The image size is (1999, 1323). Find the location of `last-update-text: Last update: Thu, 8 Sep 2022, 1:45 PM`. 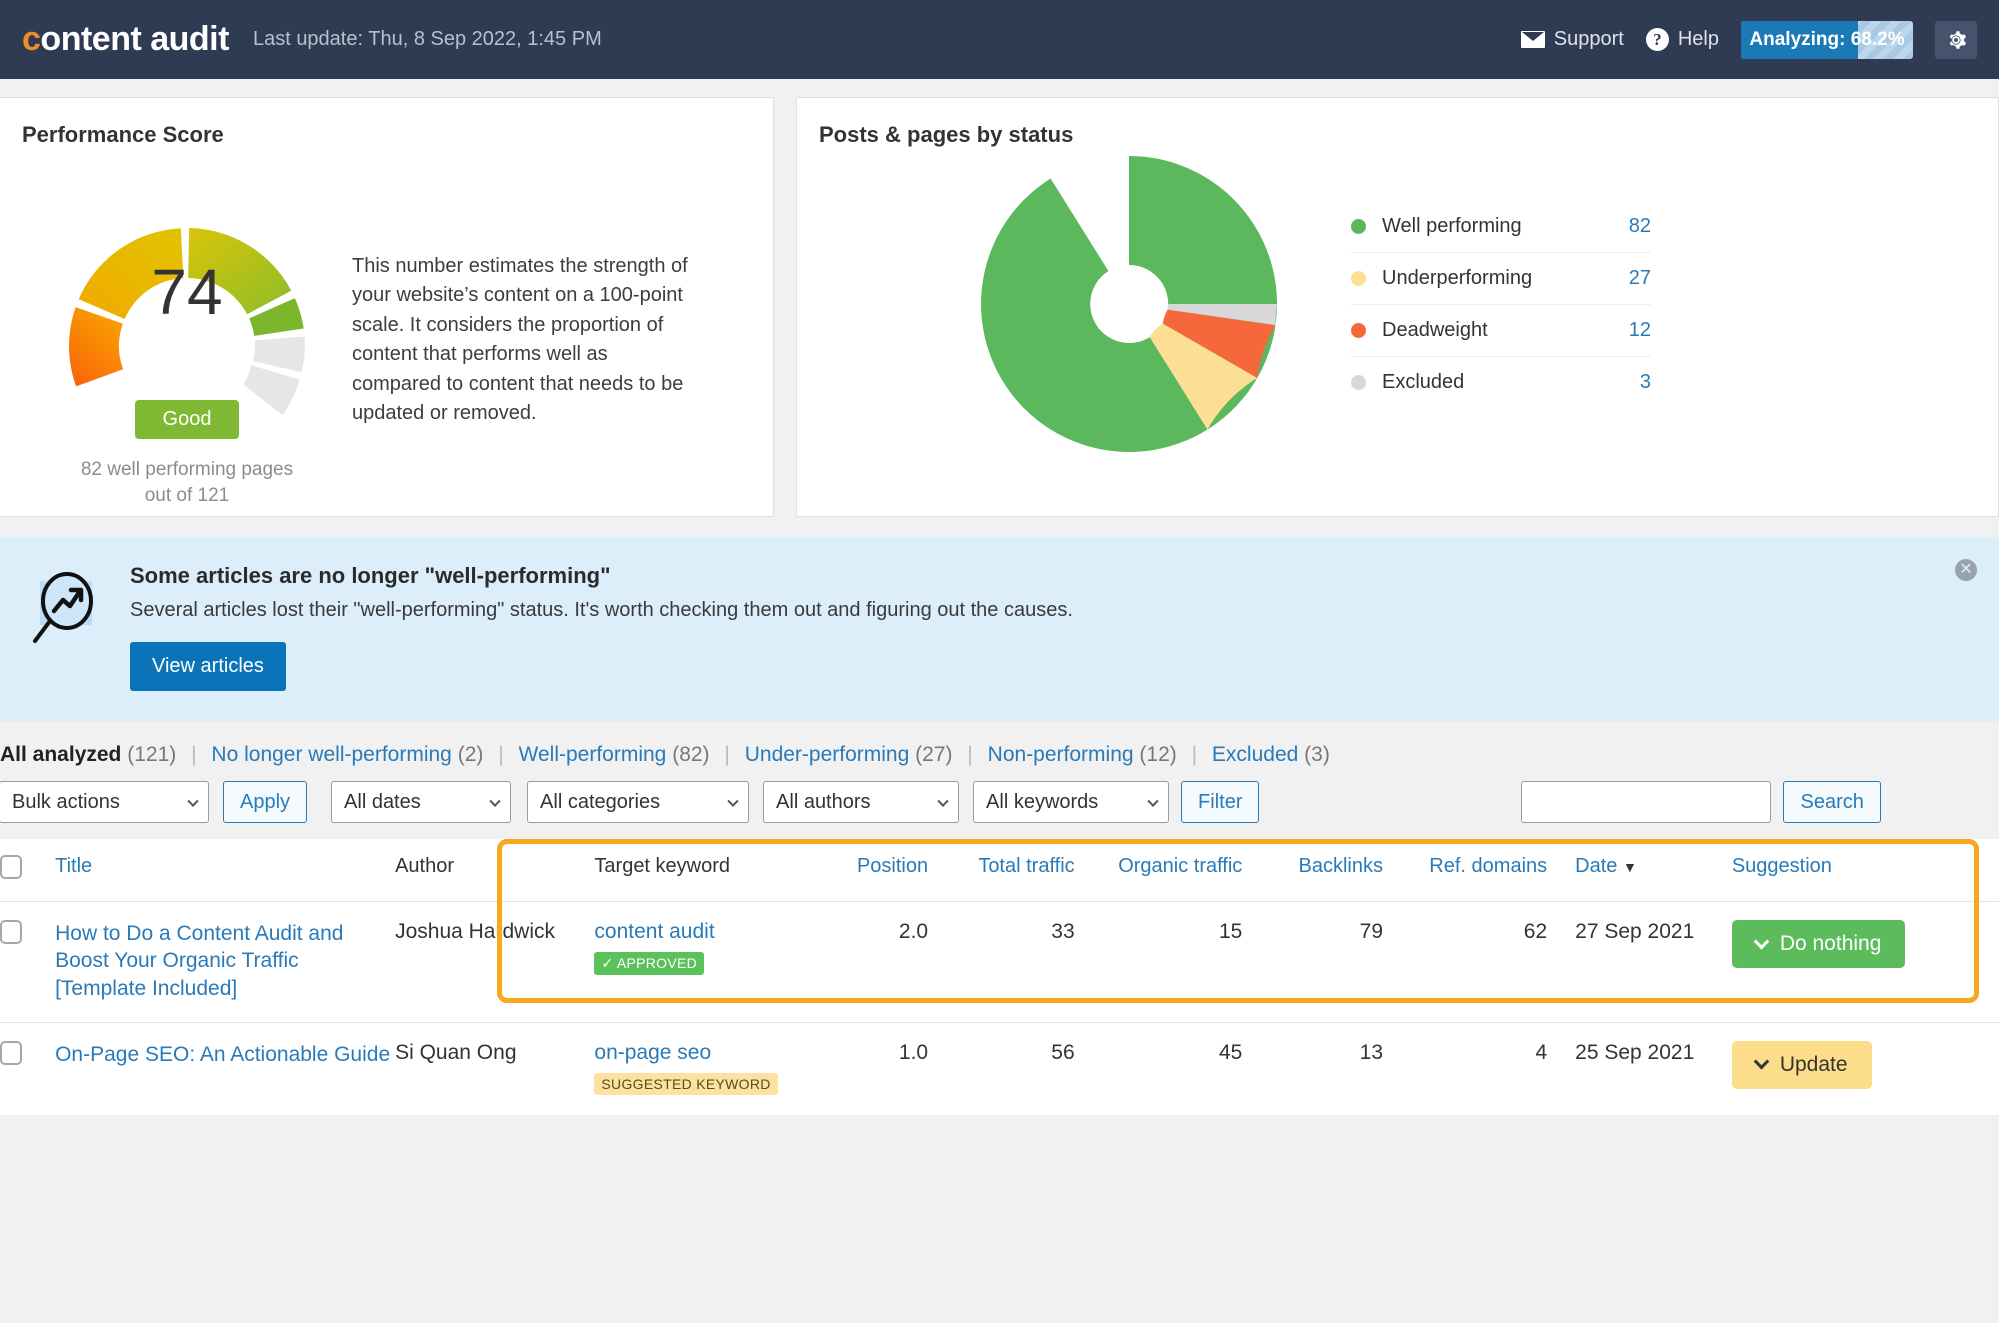

last-update-text: Last update: Thu, 8 Sep 2022, 1:45 PM is located at coordinates (427, 39).